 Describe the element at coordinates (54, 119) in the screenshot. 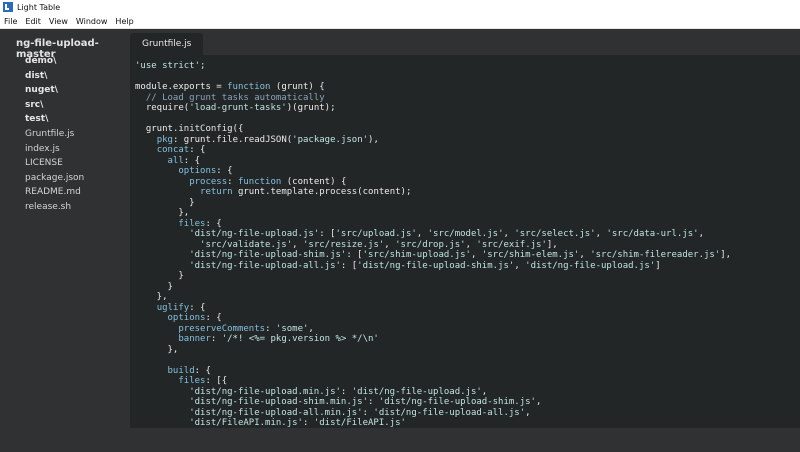

I see `tree-folder-test: test\` at that location.